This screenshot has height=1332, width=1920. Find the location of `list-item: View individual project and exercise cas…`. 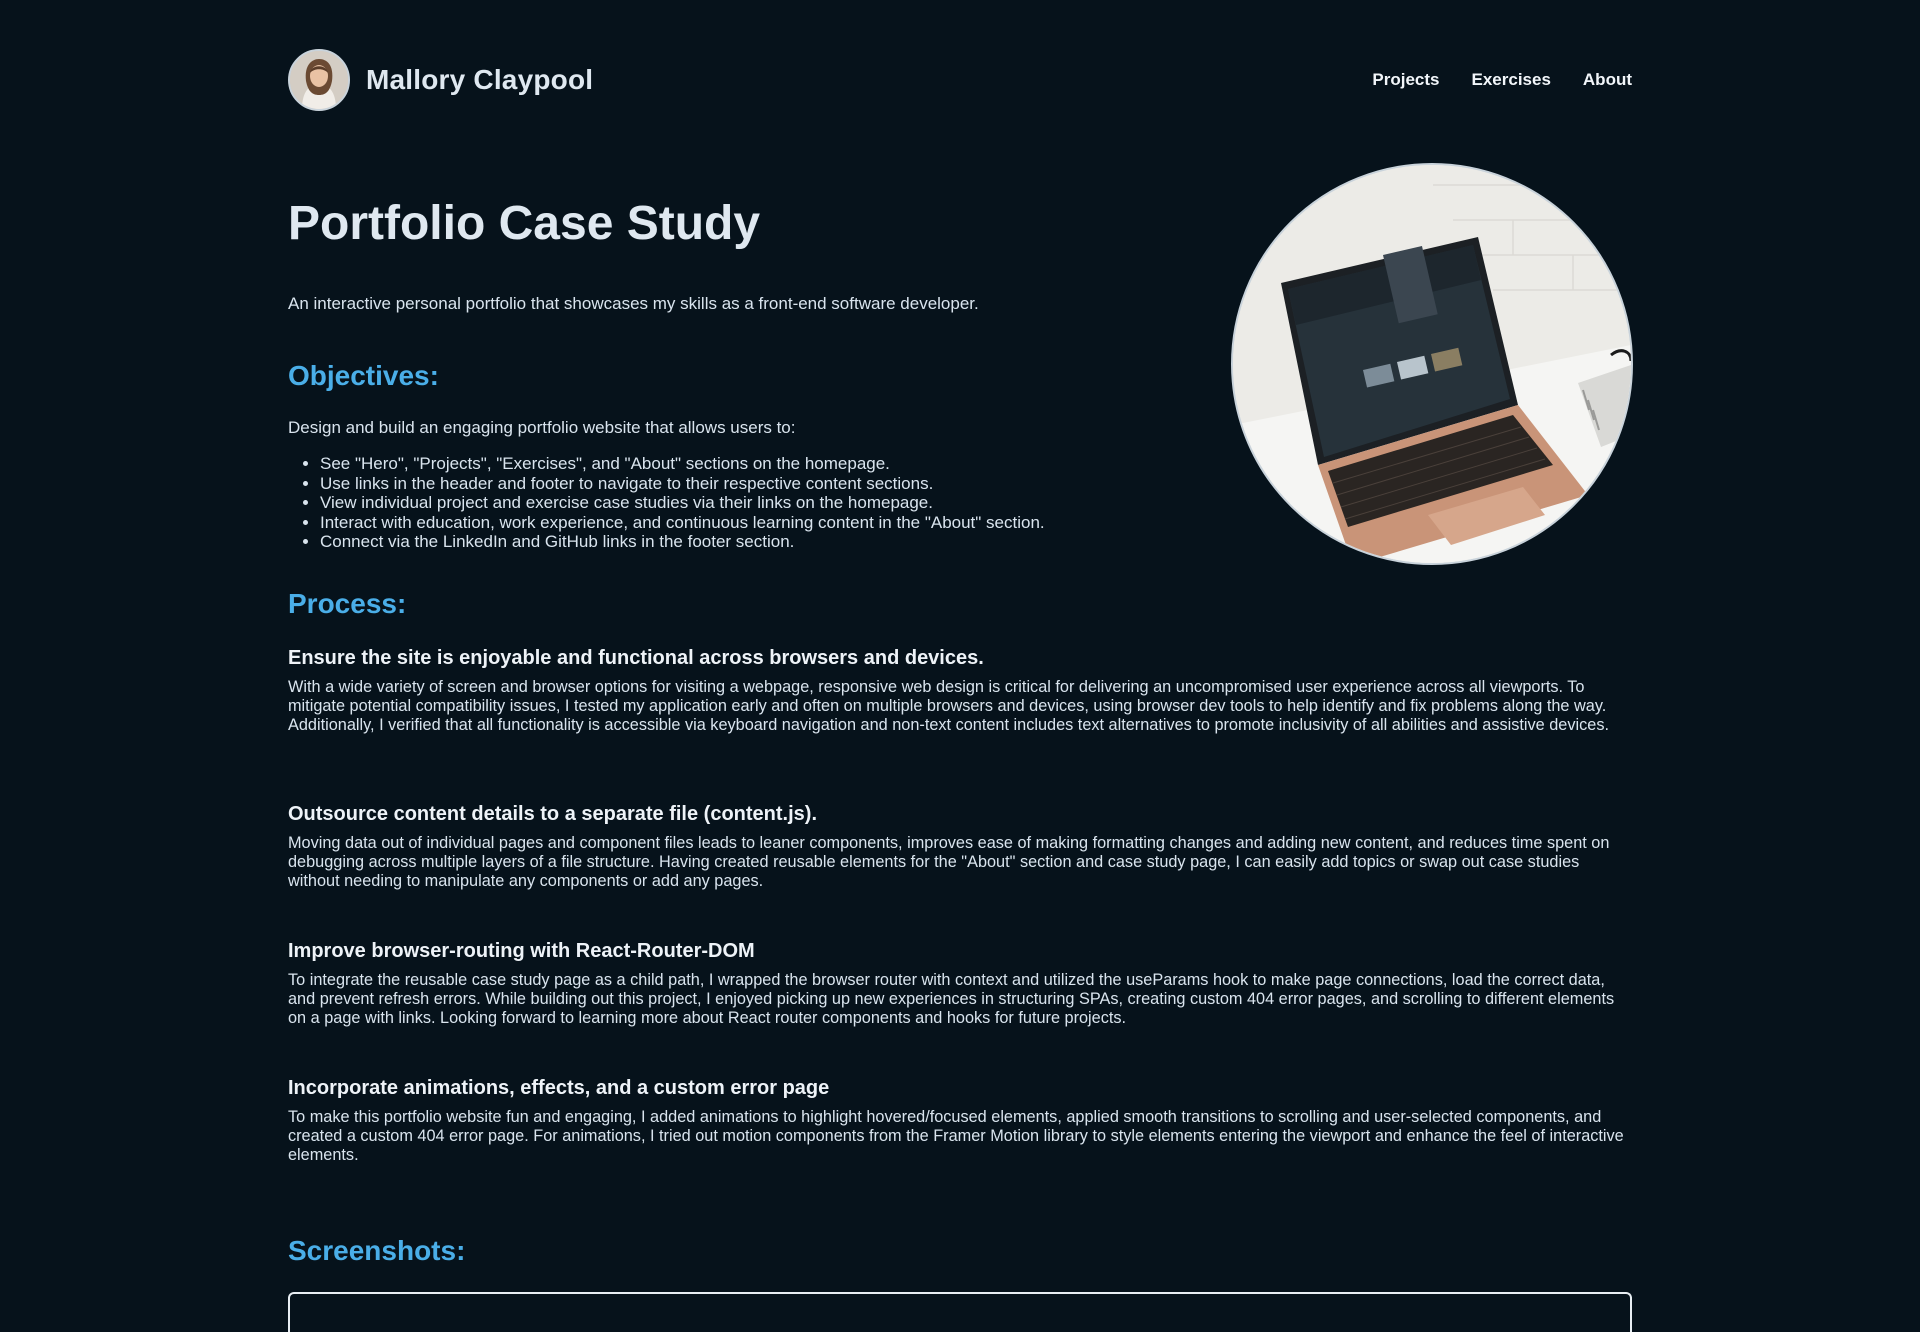

list-item: View individual project and exercise cas… is located at coordinates (682, 503).